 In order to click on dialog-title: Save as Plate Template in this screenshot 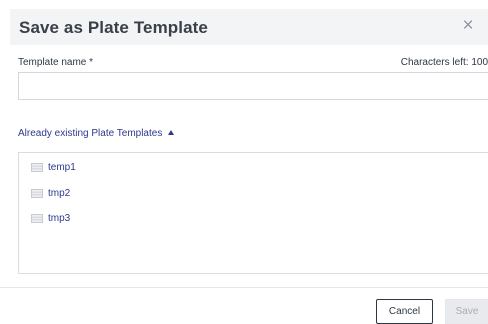, I will do `click(113, 27)`.